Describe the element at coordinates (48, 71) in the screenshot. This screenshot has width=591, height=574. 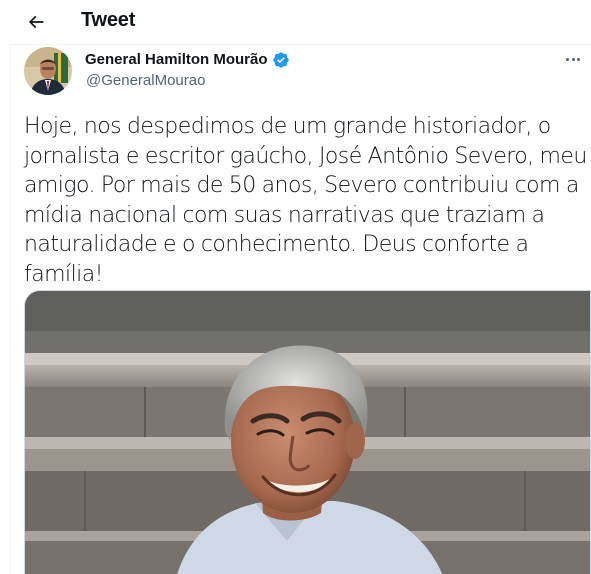
I see `author-avatar` at that location.